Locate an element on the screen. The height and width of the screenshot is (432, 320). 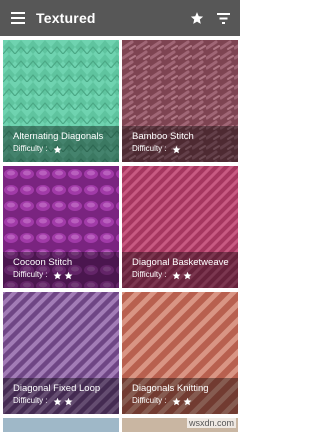
stitch-name: Alternating Diagonals is located at coordinates (58, 136).